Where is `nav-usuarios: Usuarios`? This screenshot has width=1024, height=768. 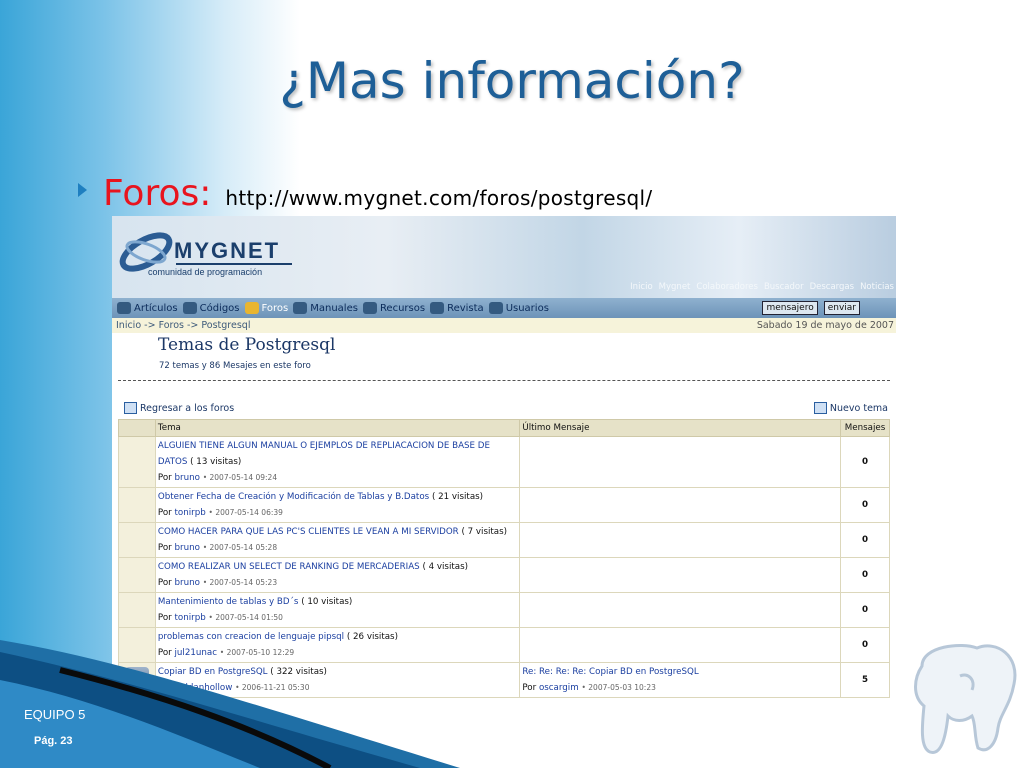 nav-usuarios: Usuarios is located at coordinates (518, 308).